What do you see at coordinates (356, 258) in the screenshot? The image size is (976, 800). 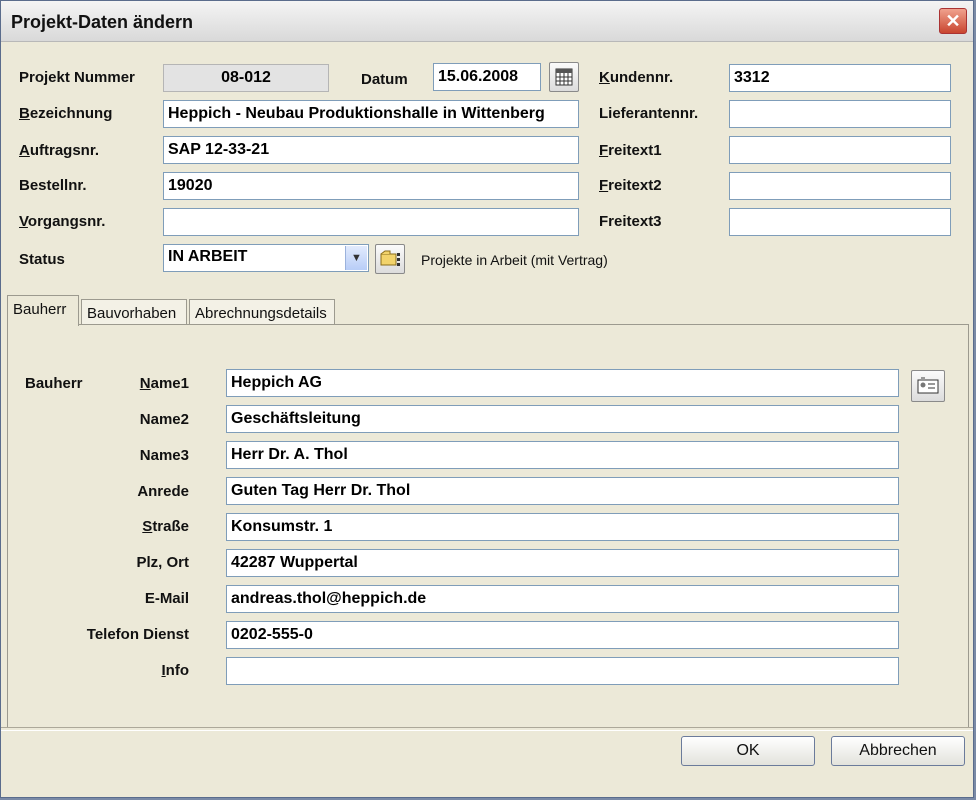 I see `chevron-down-icon: ▼` at bounding box center [356, 258].